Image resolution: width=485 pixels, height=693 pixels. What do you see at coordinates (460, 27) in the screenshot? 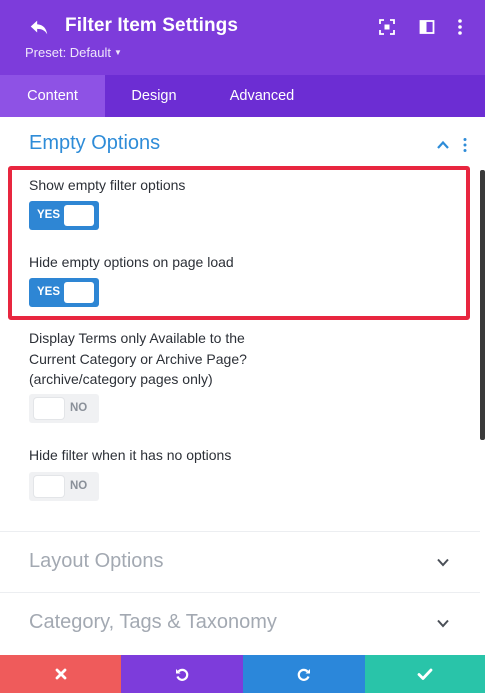
I see `more-vertical-icon` at bounding box center [460, 27].